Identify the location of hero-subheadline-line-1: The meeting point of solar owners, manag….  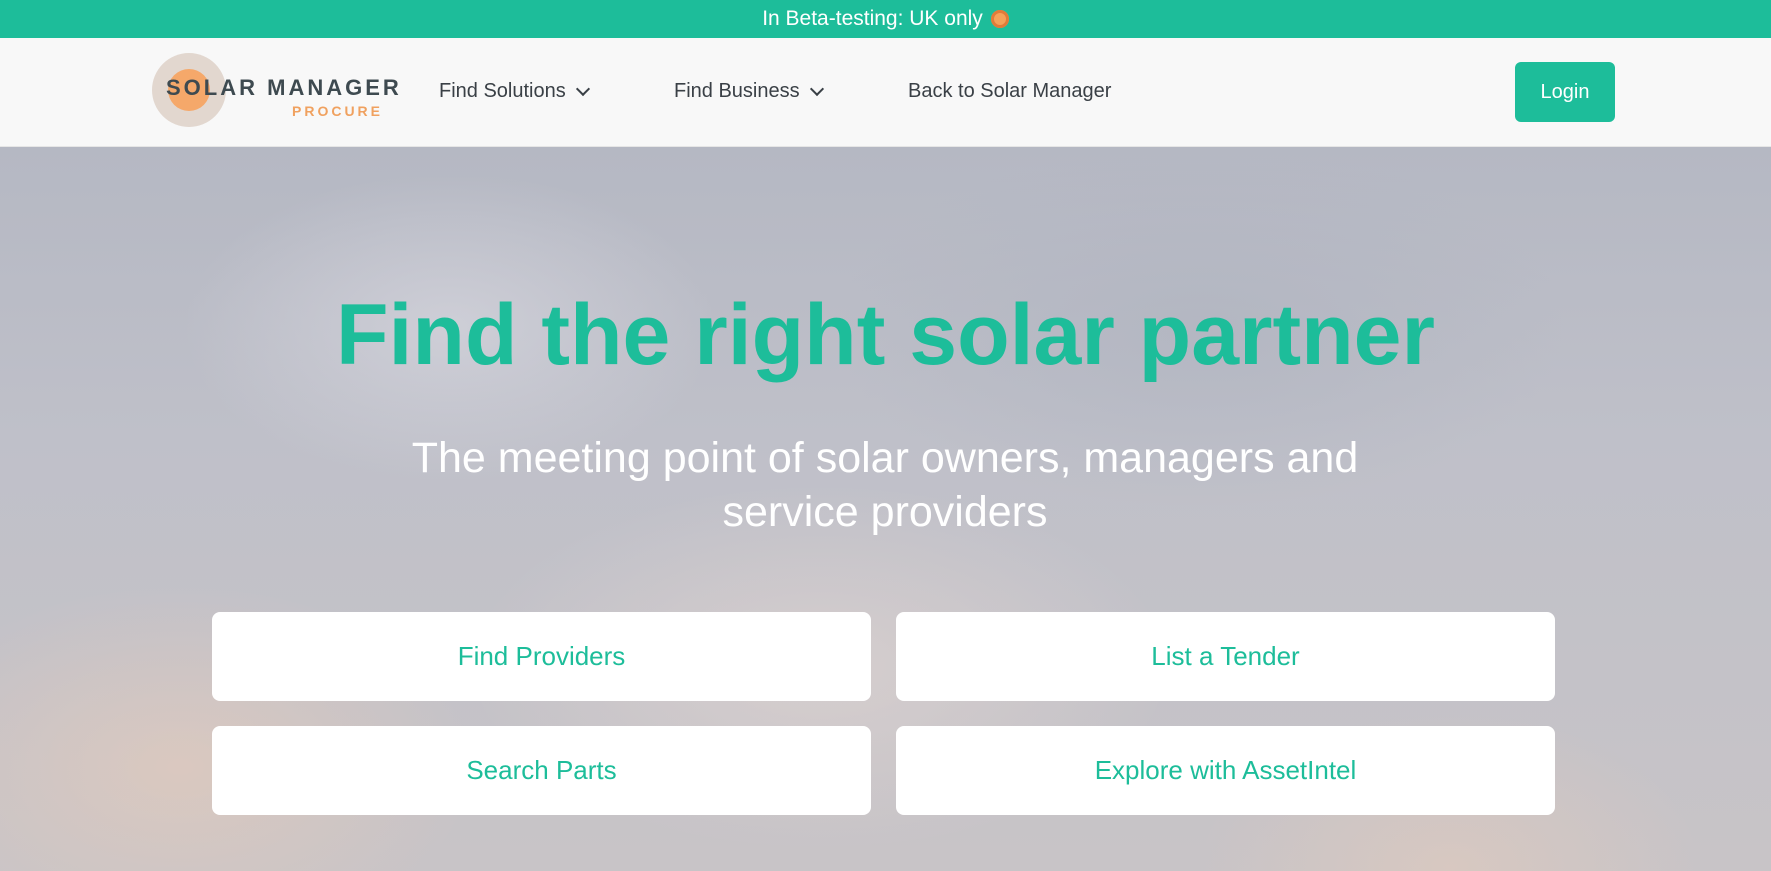
(885, 458).